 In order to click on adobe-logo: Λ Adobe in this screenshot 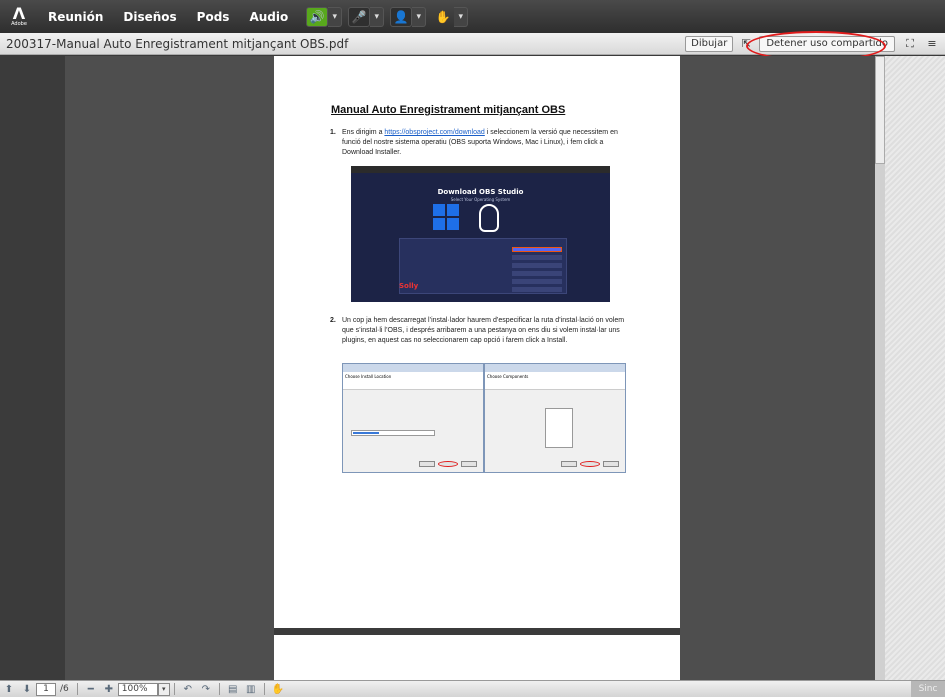, I will do `click(19, 16)`.